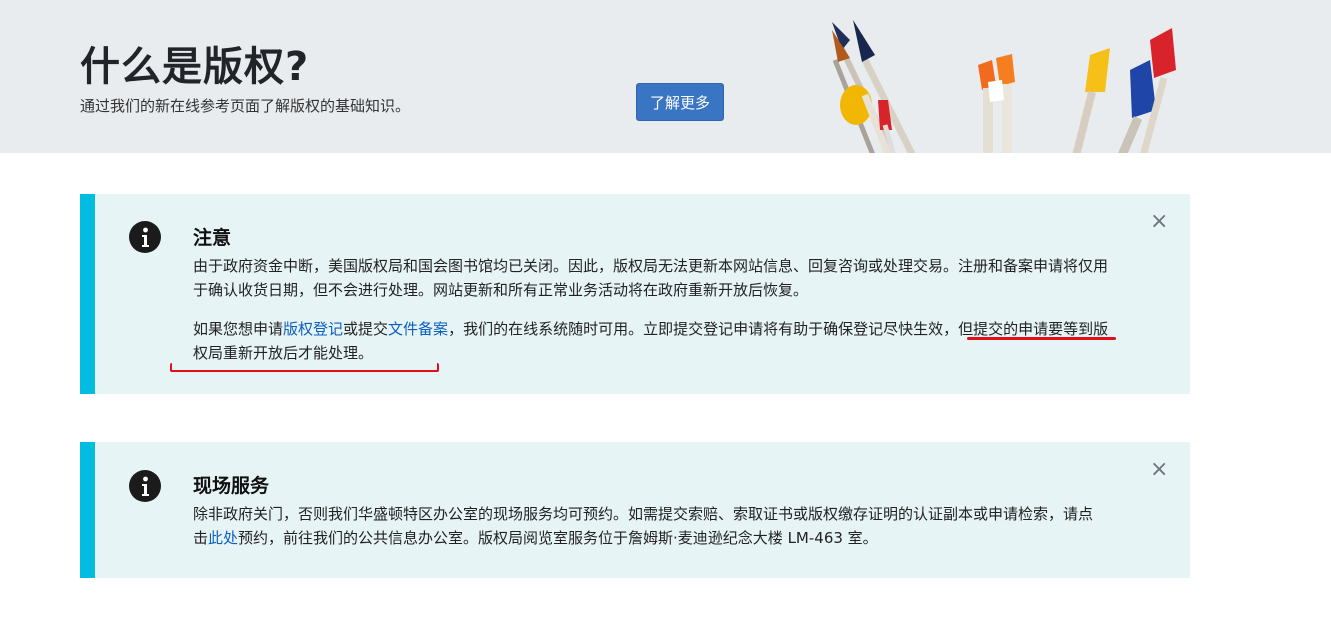 This screenshot has height=622, width=1331. What do you see at coordinates (680, 102) in the screenshot?
I see `learn-more-button: 了解更多` at bounding box center [680, 102].